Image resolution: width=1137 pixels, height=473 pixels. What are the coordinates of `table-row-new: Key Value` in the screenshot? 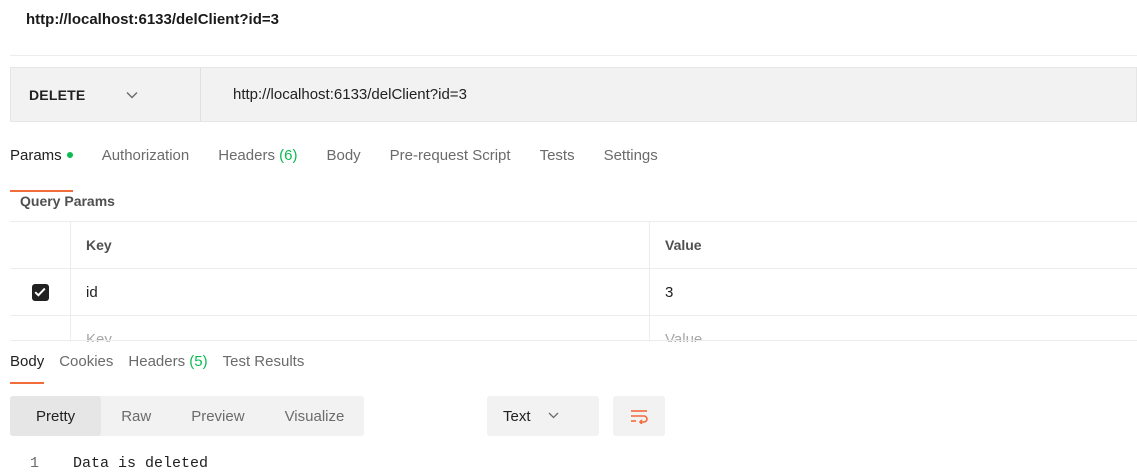 It's located at (573, 329).